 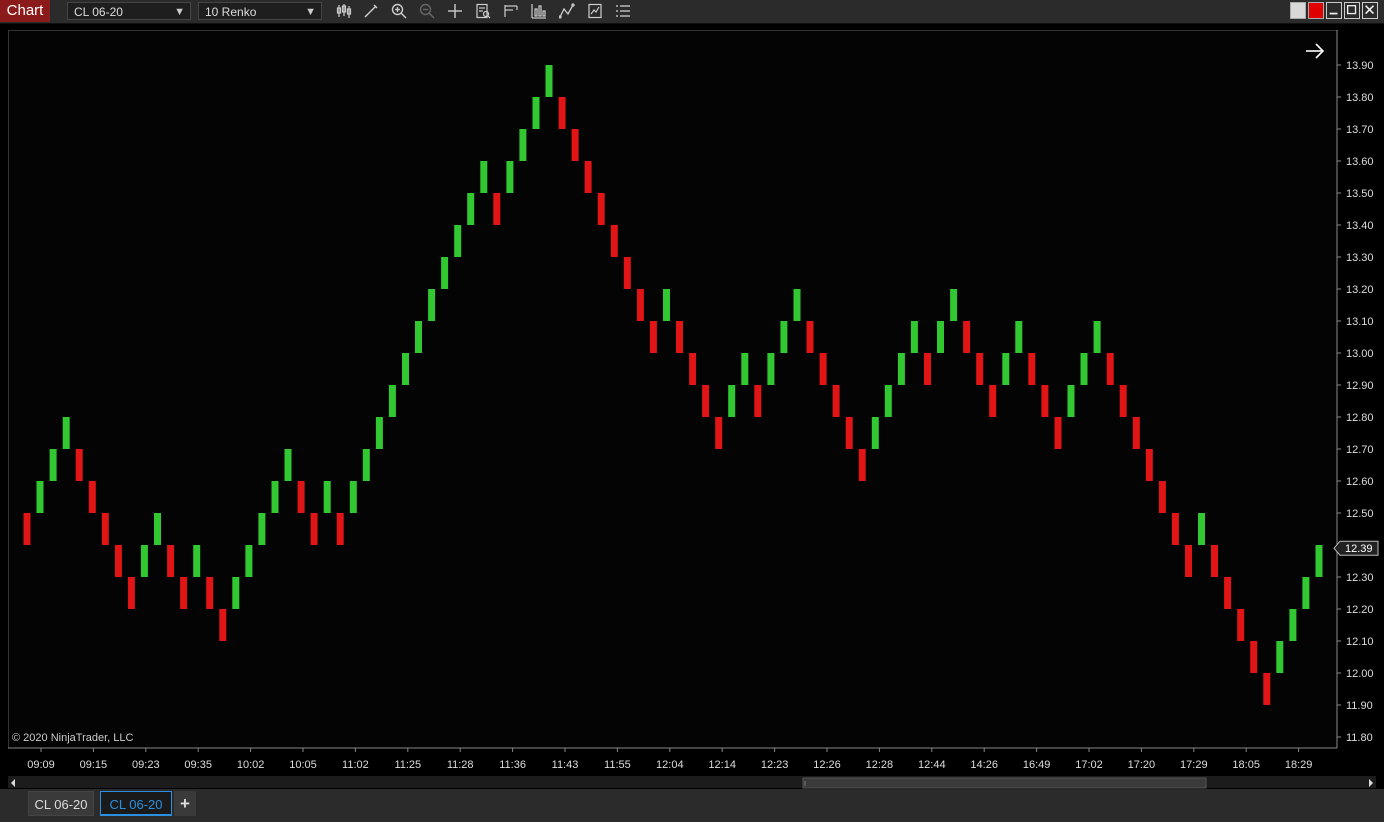 What do you see at coordinates (355, 765) in the screenshot?
I see `x-tick-label: 11:02` at bounding box center [355, 765].